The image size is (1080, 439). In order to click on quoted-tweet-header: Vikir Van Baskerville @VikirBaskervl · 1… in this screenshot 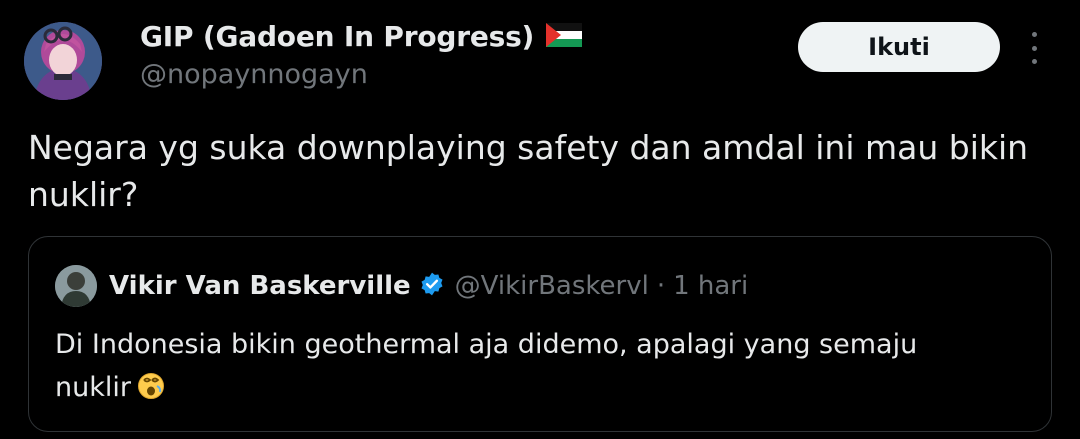, I will do `click(401, 286)`.